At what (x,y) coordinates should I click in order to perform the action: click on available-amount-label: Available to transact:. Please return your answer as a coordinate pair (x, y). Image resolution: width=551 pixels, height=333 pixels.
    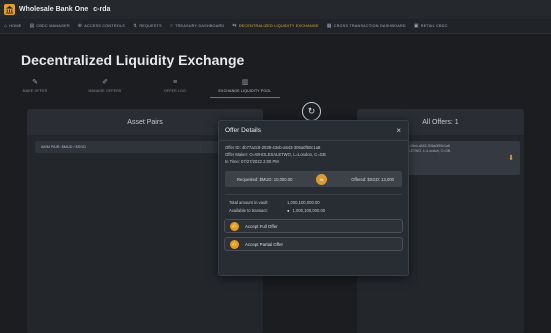
    Looking at the image, I should click on (248, 210).